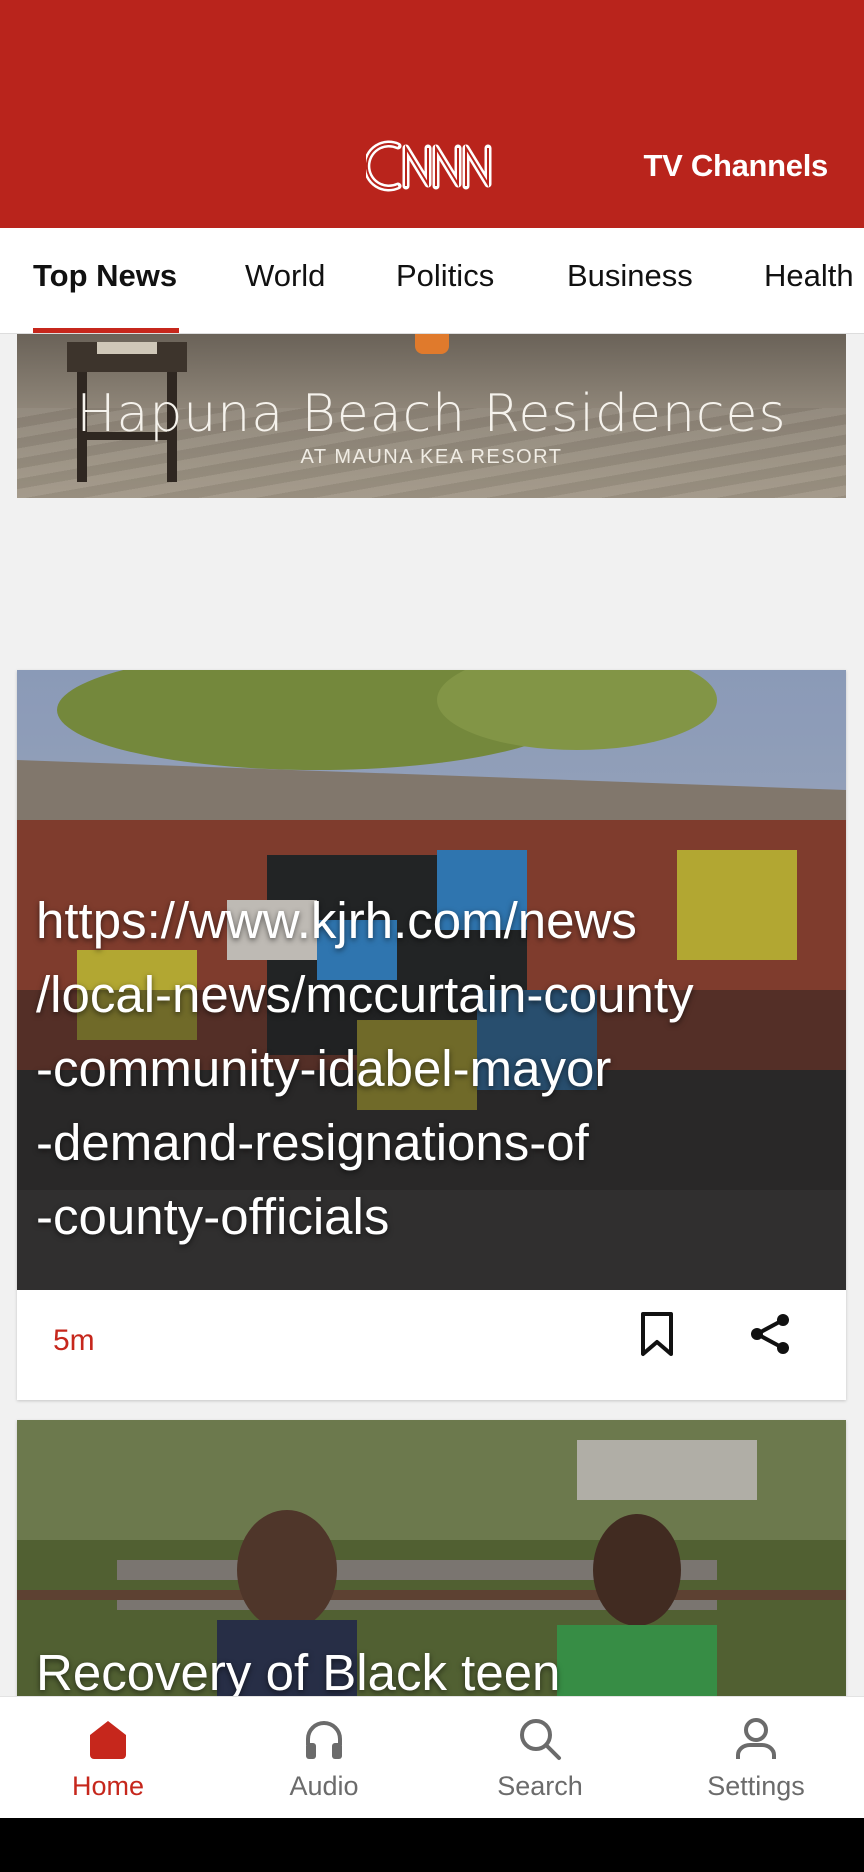  Describe the element at coordinates (630, 276) in the screenshot. I see `tab-business: Business` at that location.